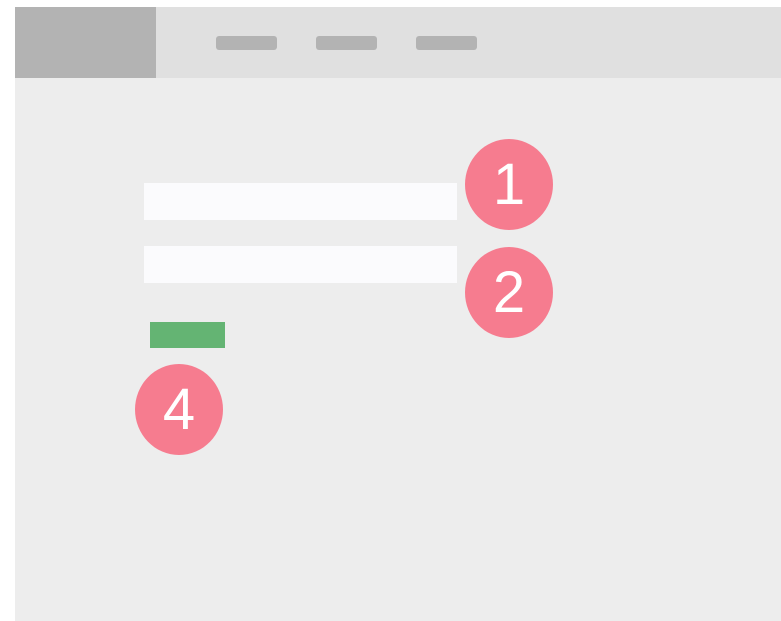  I want to click on top-navigation-bar, so click(398, 42).